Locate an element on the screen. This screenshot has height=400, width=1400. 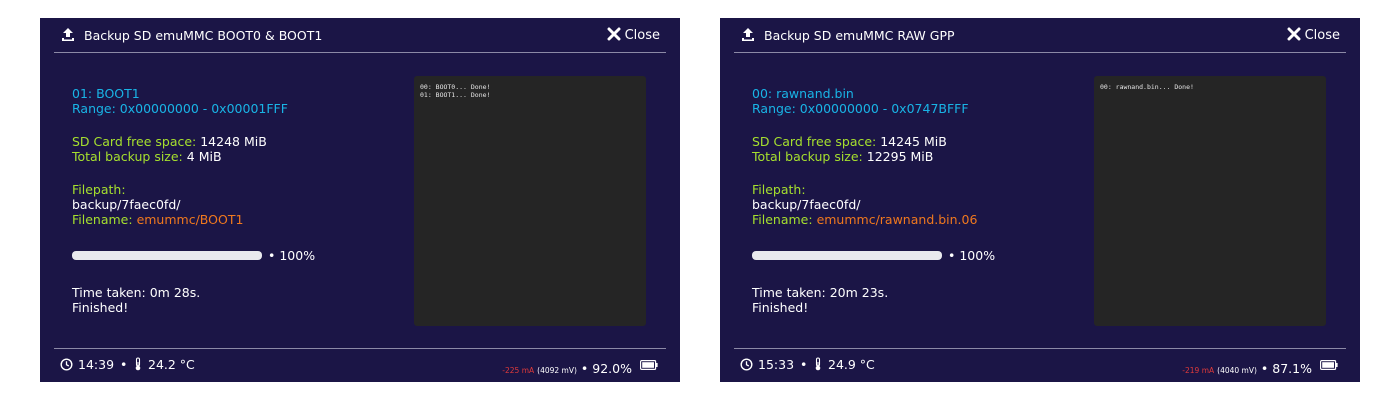
log-line: 00: BOOT0... Done! is located at coordinates (455, 87).